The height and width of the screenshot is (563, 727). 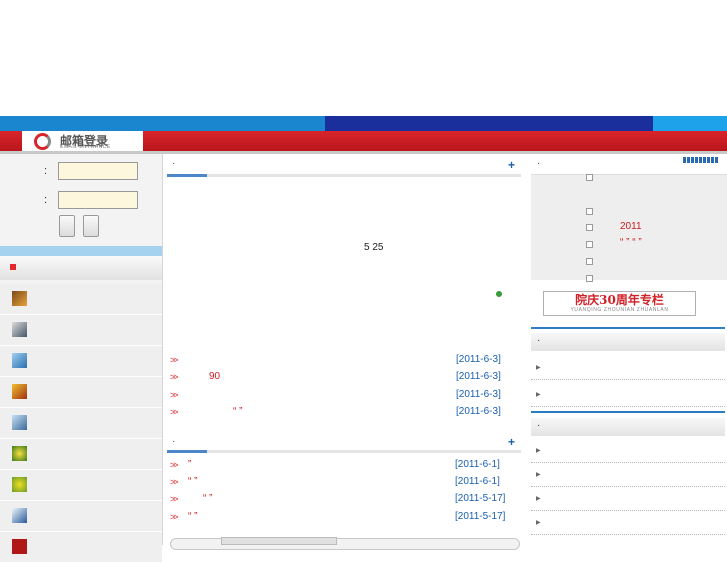 I want to click on sky-icon, so click(x=19, y=360).